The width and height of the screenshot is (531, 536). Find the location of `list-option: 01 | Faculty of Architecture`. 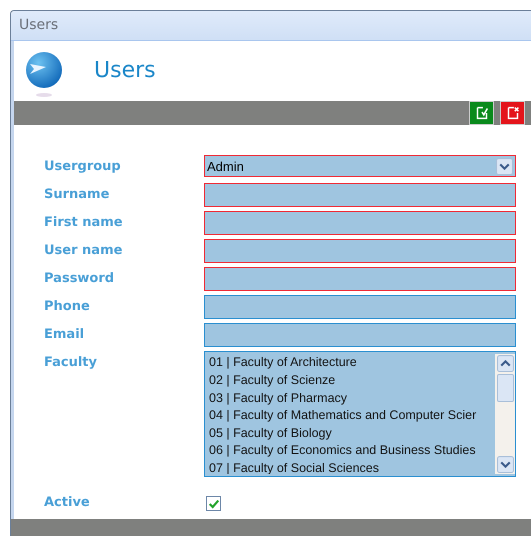

list-option: 01 | Faculty of Architecture is located at coordinates (352, 363).